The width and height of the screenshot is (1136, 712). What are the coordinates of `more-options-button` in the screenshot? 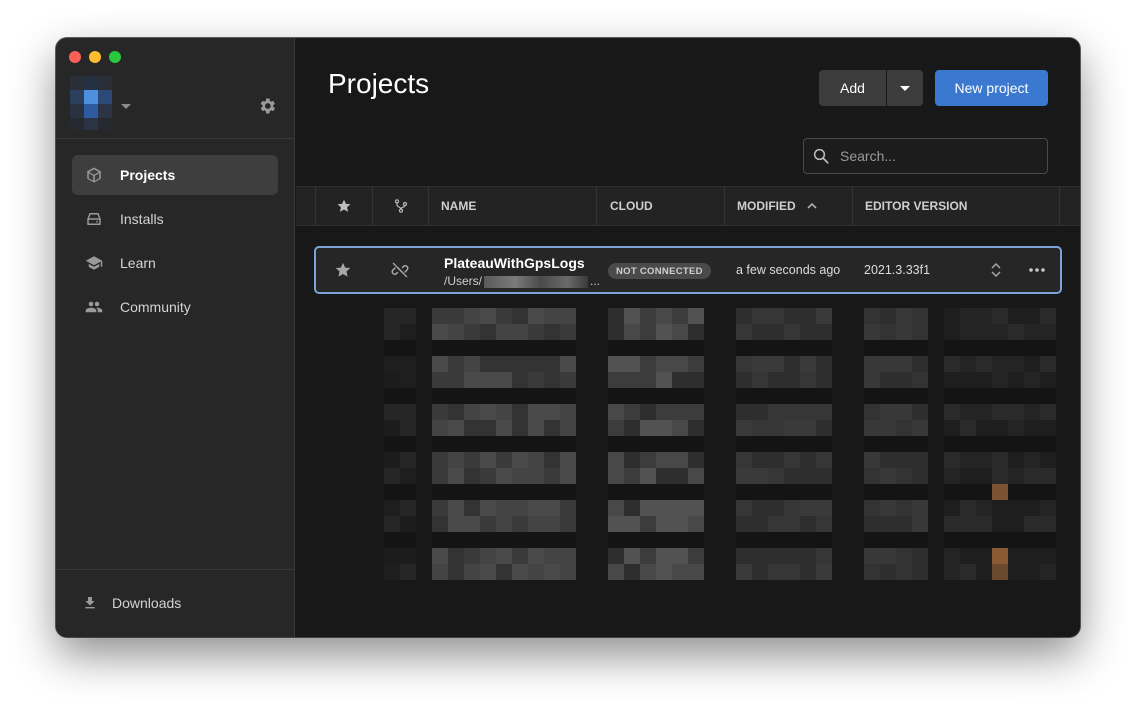 It's located at (1038, 270).